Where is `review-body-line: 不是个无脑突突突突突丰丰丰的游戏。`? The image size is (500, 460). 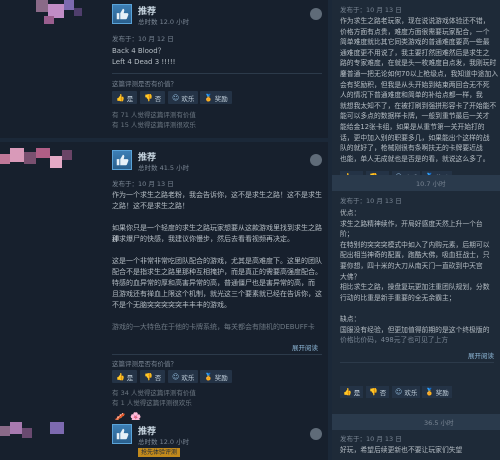
review-body-line: 不是个无脑突突突突突丰丰丰的游戏。 is located at coordinates (171, 305).